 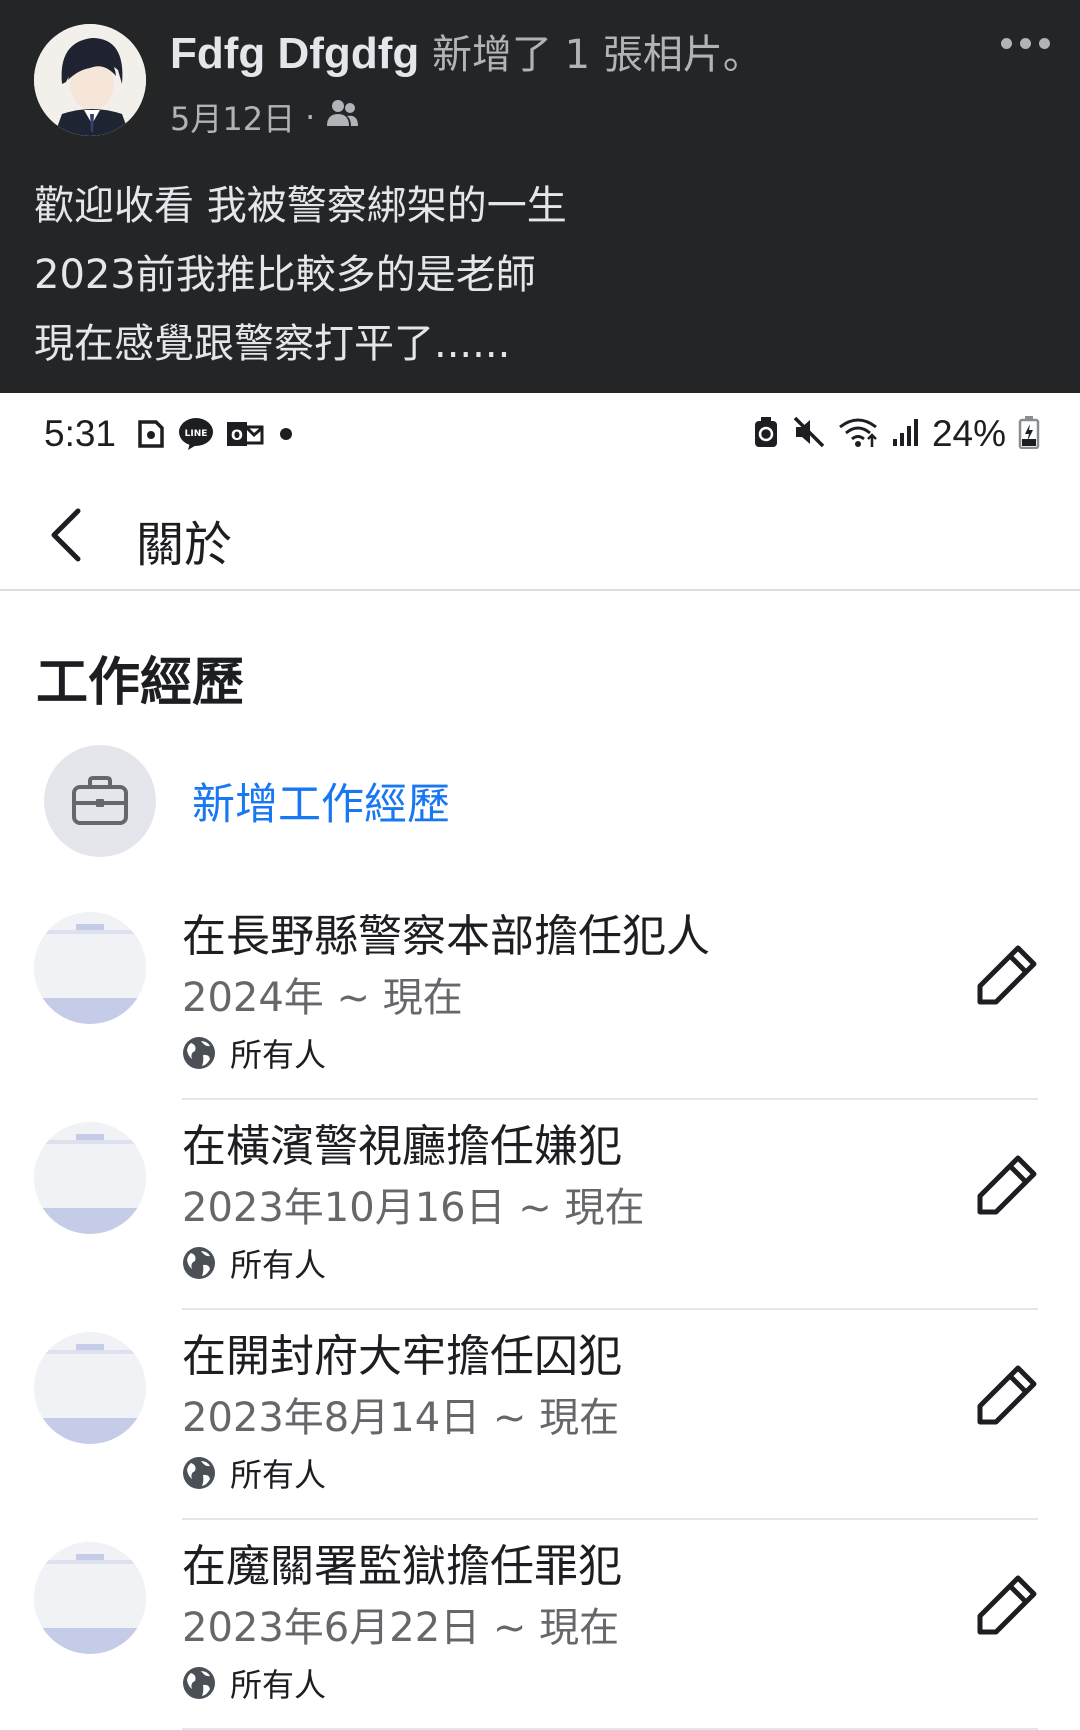 What do you see at coordinates (151, 436) in the screenshot?
I see `notification-icon` at bounding box center [151, 436].